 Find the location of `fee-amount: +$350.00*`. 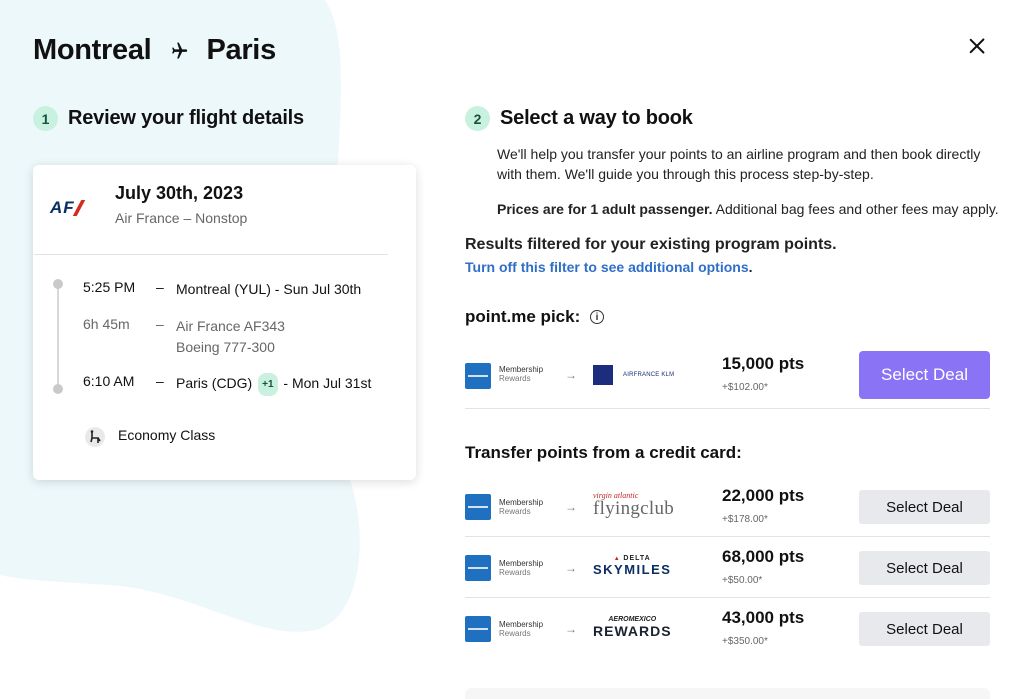

fee-amount: +$350.00* is located at coordinates (745, 641).